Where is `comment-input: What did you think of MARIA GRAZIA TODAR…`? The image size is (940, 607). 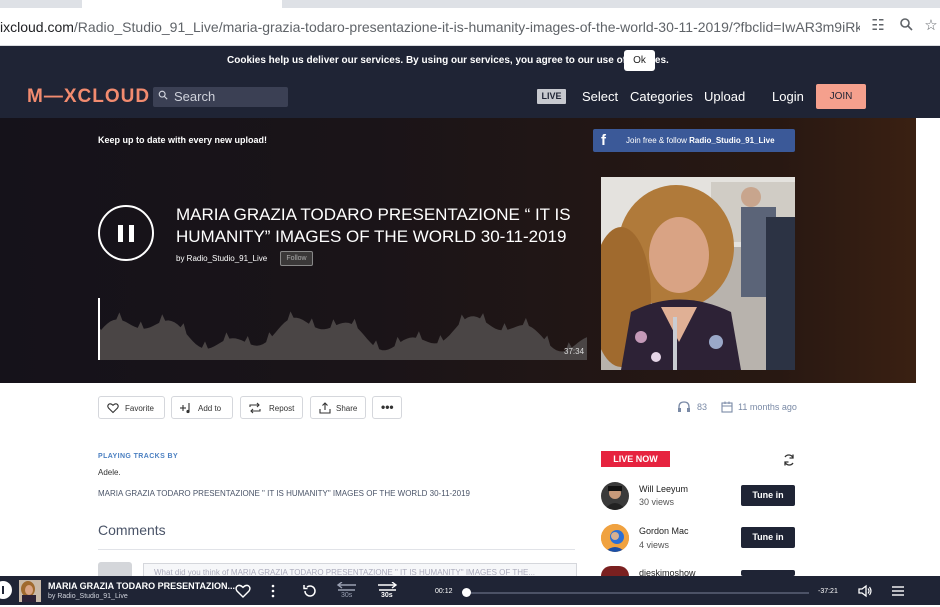 comment-input: What did you think of MARIA GRAZIA TODAR… is located at coordinates (360, 570).